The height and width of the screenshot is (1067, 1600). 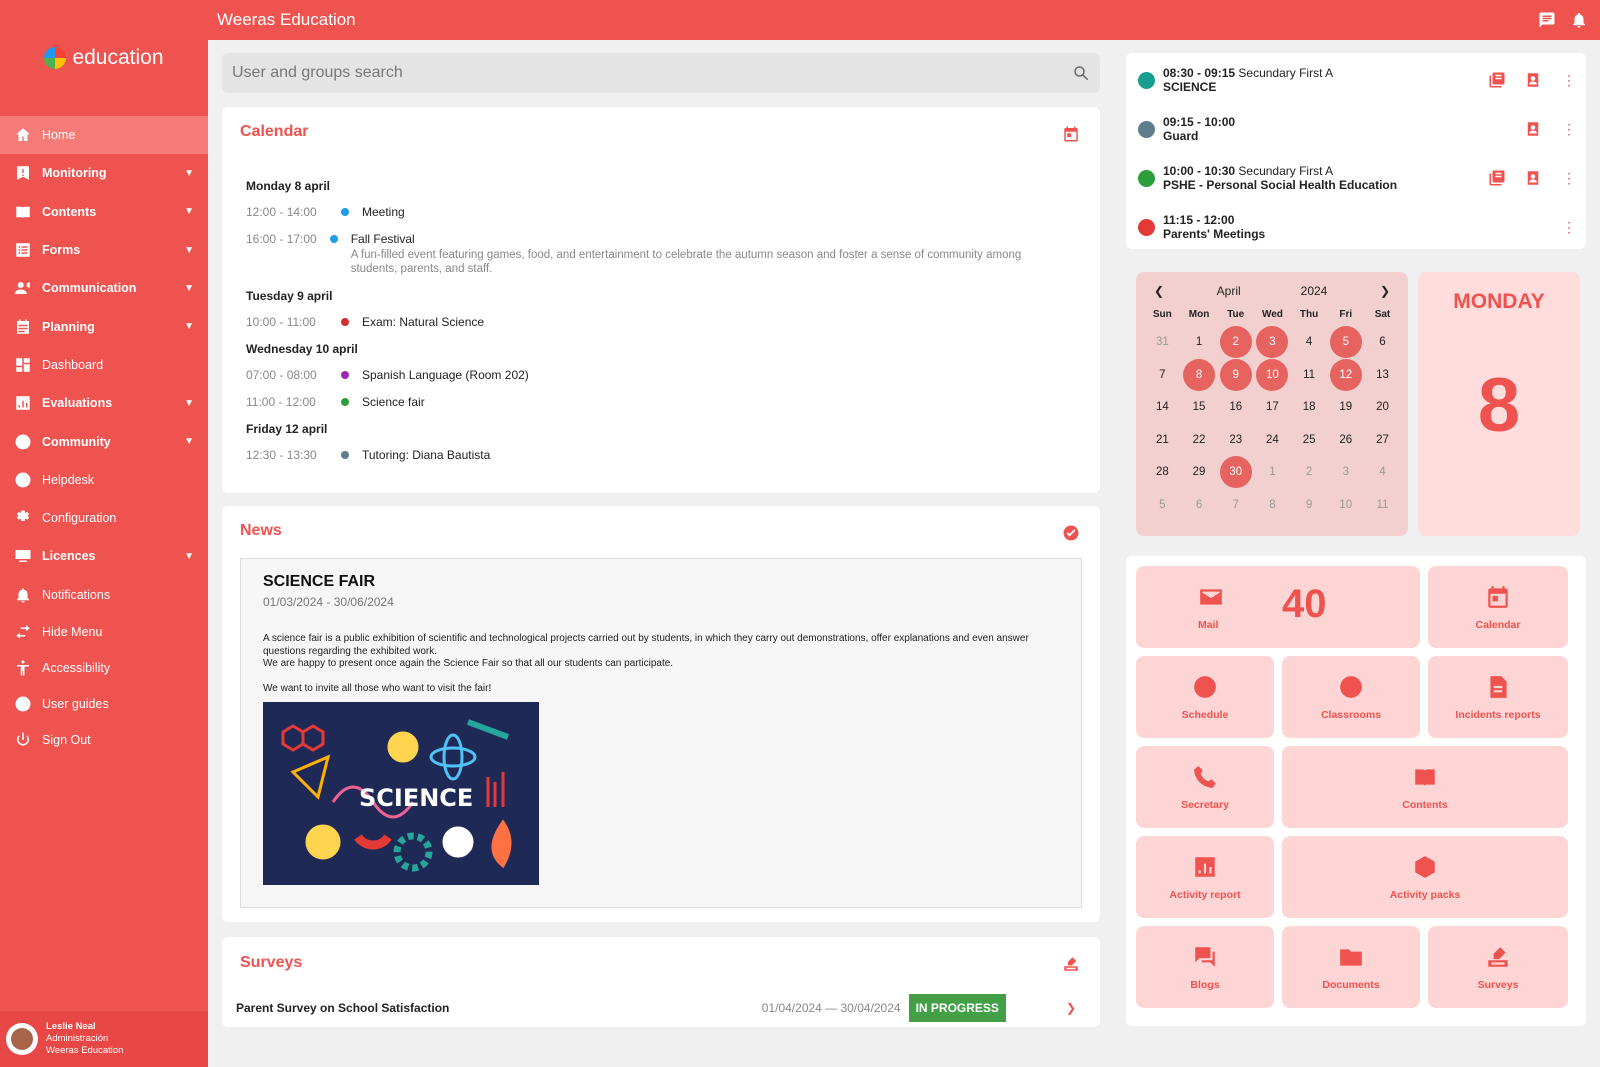 What do you see at coordinates (1314, 291) in the screenshot?
I see `year-label: 2024` at bounding box center [1314, 291].